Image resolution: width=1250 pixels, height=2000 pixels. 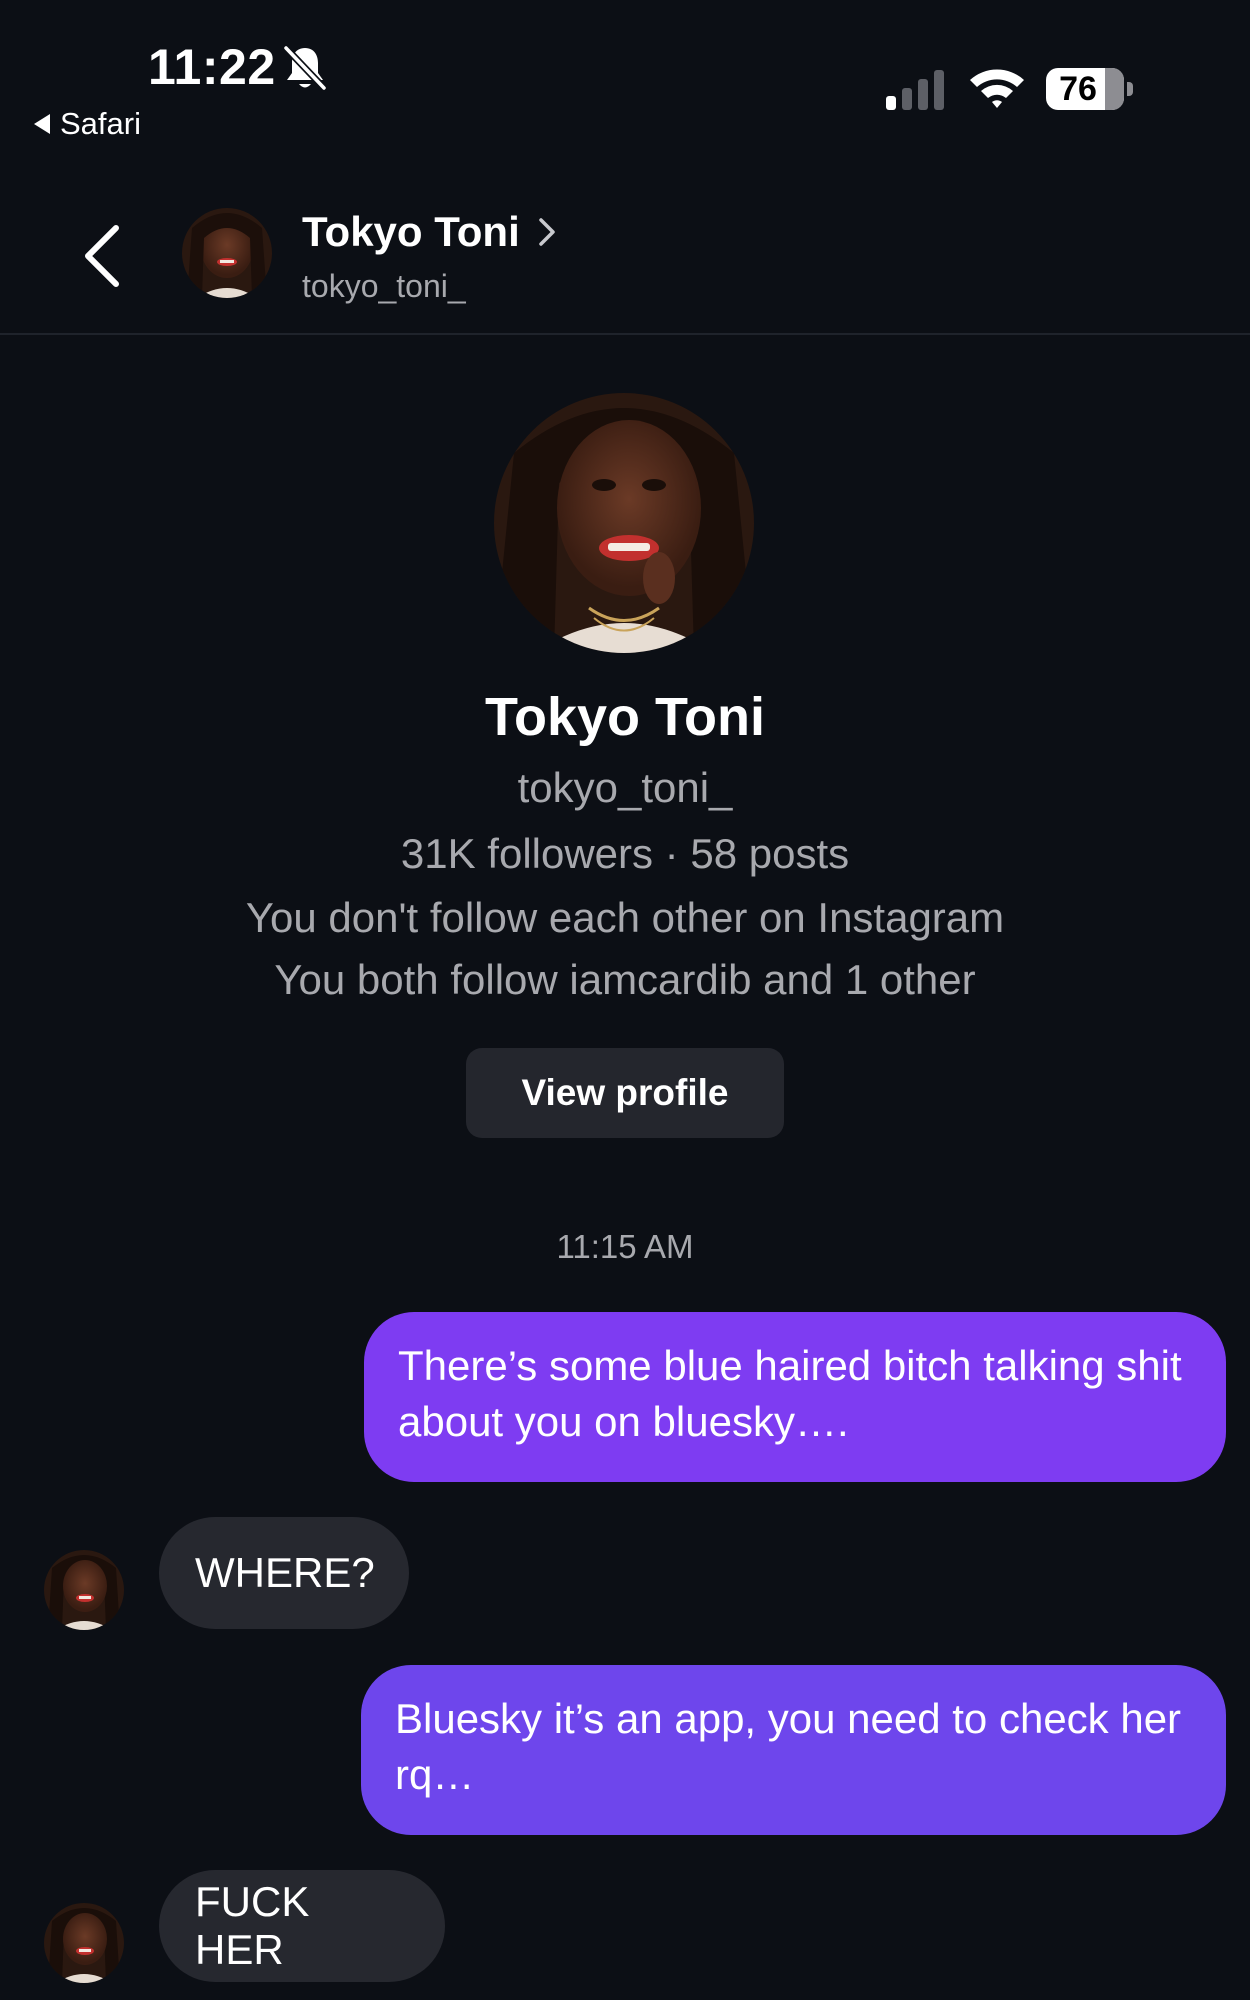 I want to click on profile-stats: 31K followers · 58 posts, so click(x=625, y=853).